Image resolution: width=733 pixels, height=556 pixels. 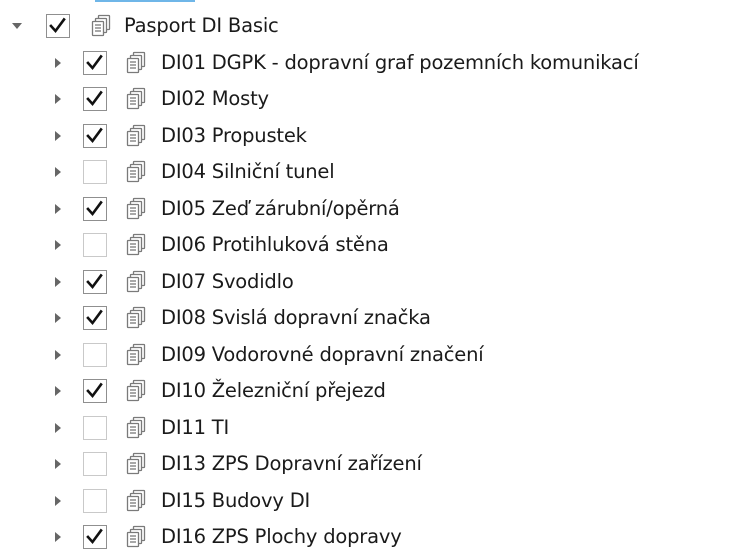 What do you see at coordinates (366, 99) in the screenshot?
I see `tree-node: DI02 Mosty` at bounding box center [366, 99].